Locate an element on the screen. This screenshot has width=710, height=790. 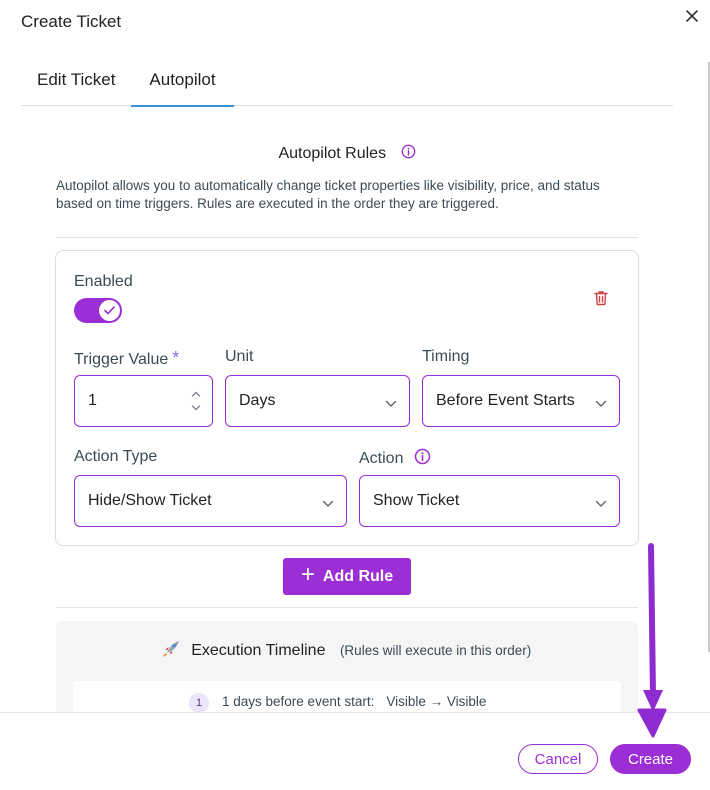
timing-value: Before Event Starts is located at coordinates (505, 400).